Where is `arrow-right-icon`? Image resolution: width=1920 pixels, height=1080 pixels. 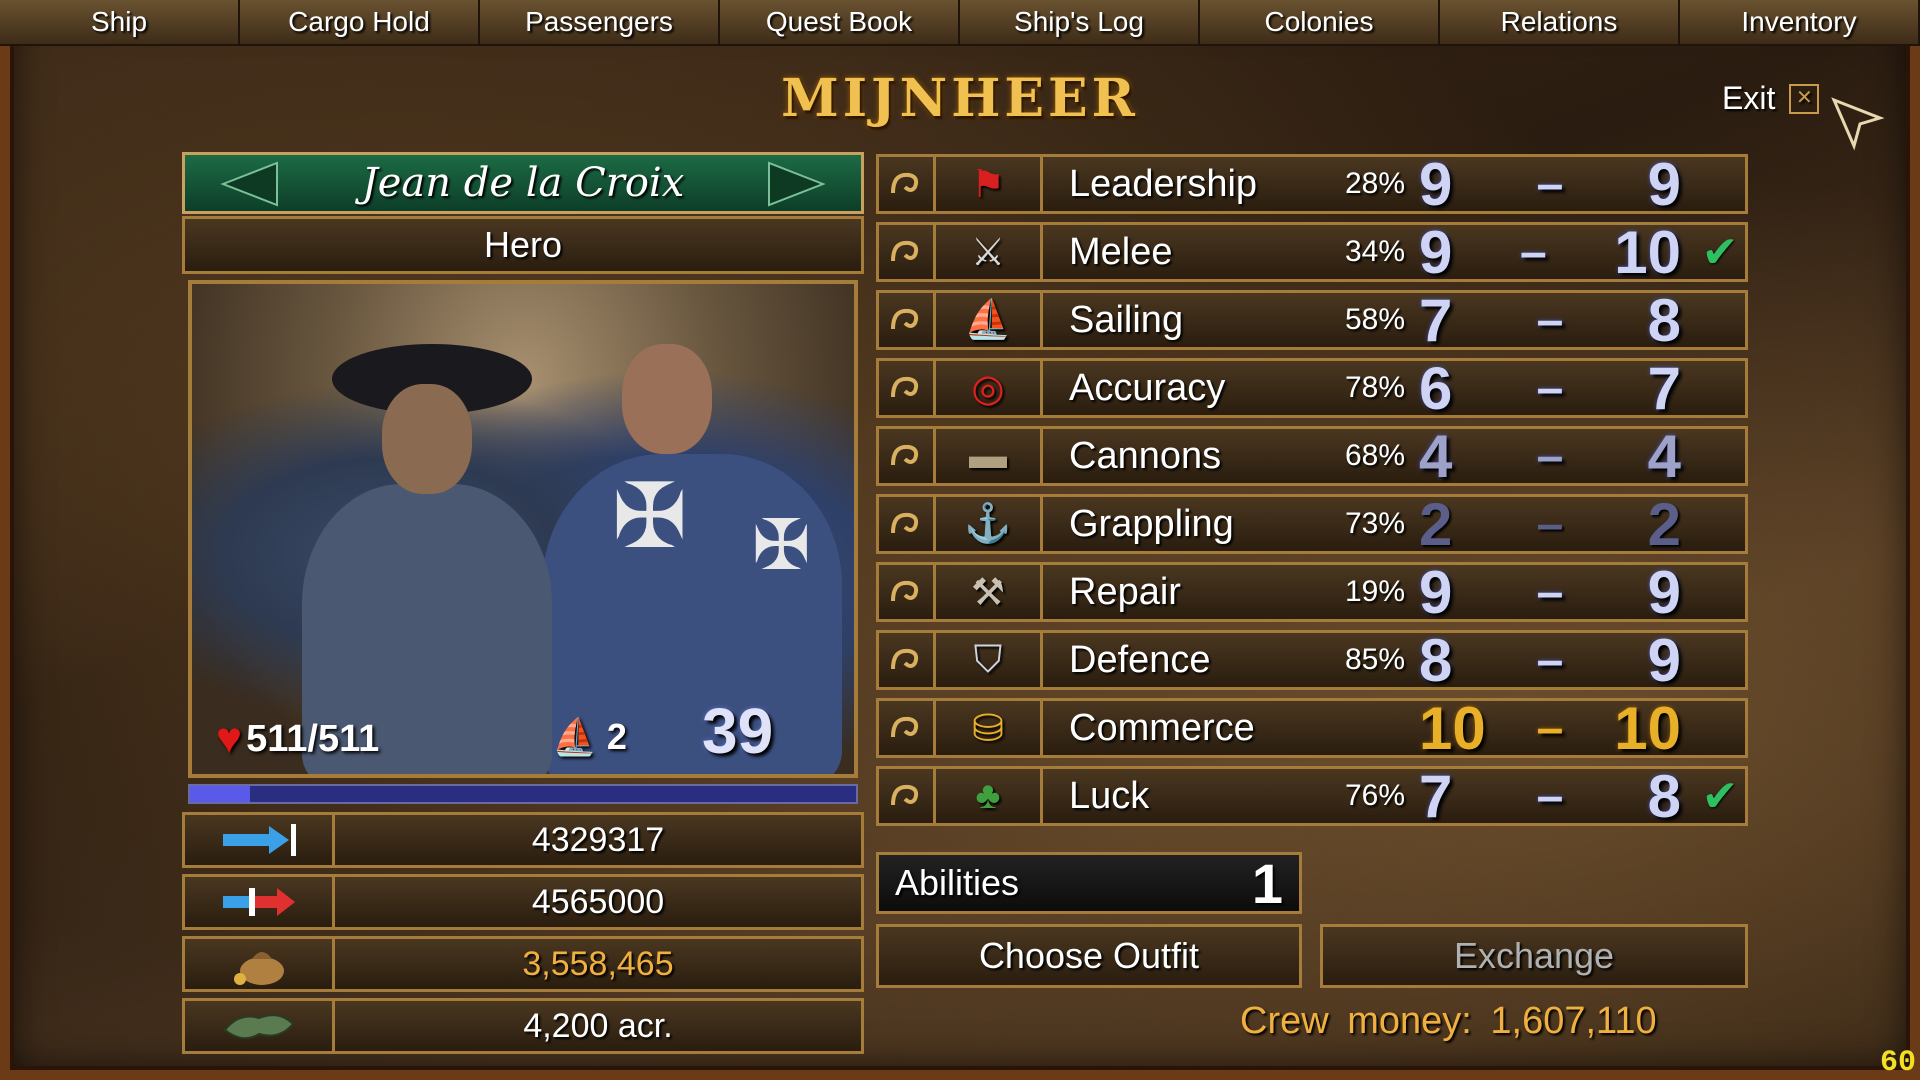
arrow-right-icon is located at coordinates (797, 184).